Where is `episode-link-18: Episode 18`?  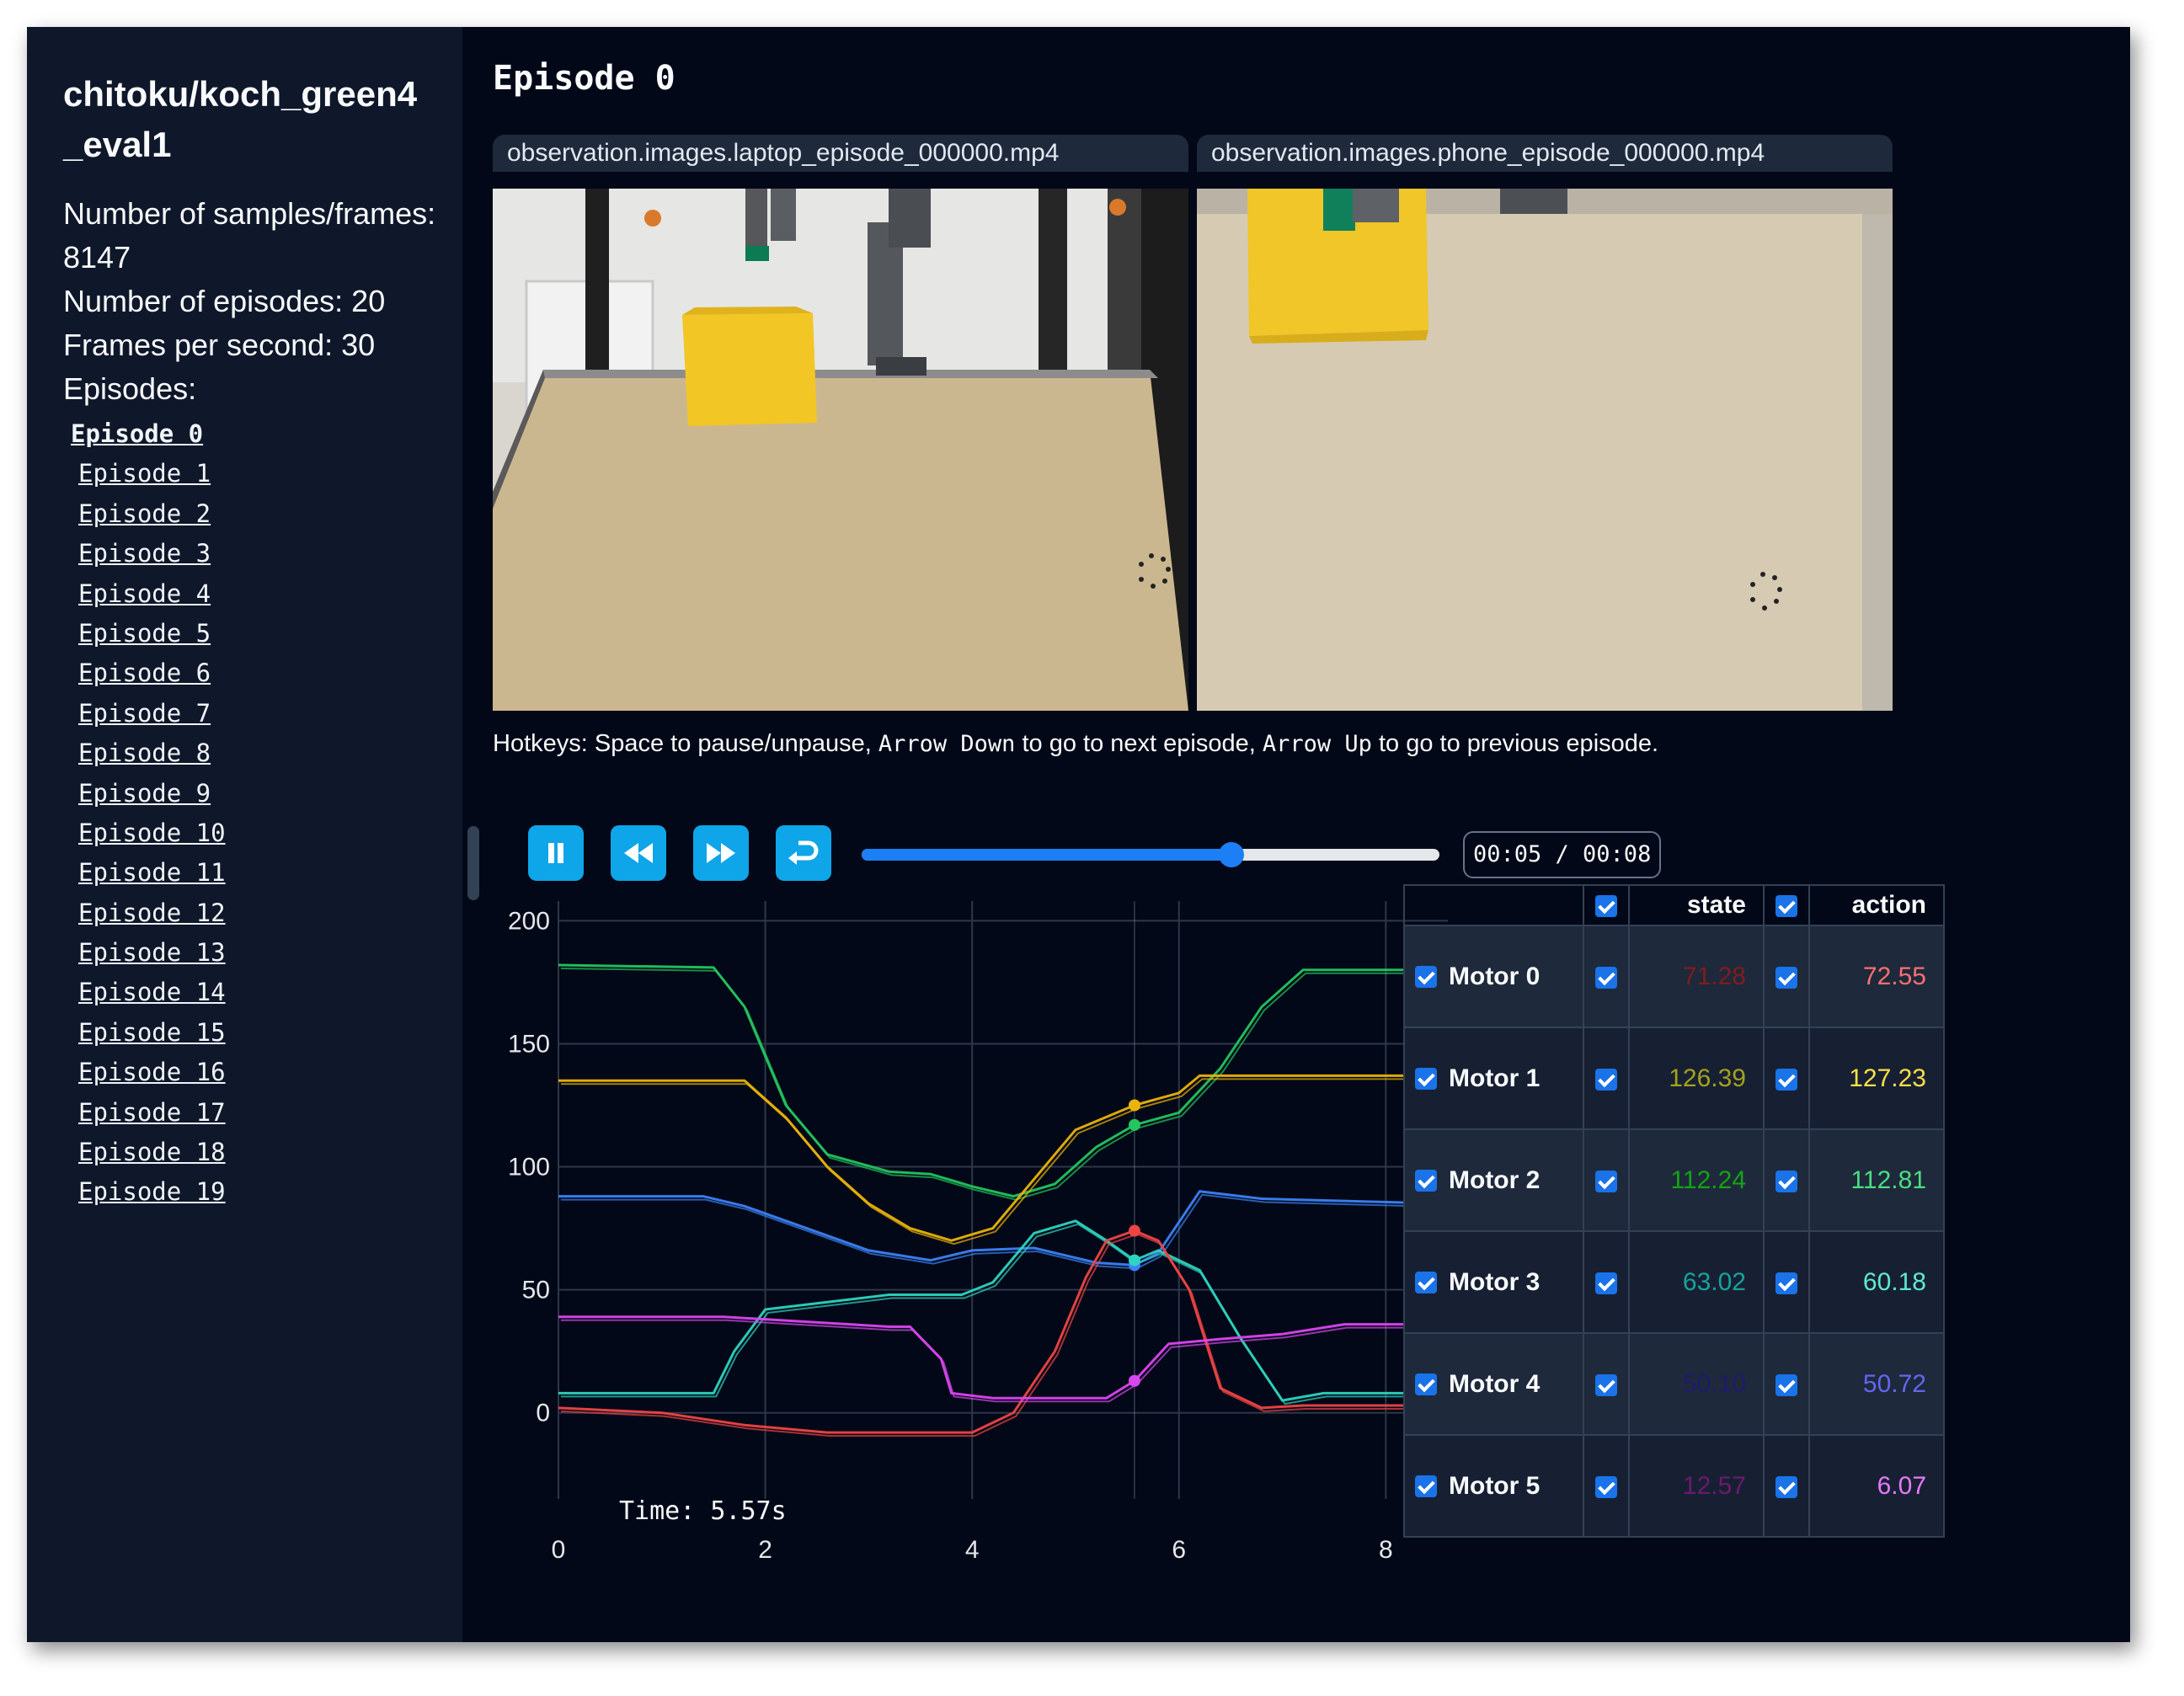
episode-link-18: Episode 18 is located at coordinates (152, 1152).